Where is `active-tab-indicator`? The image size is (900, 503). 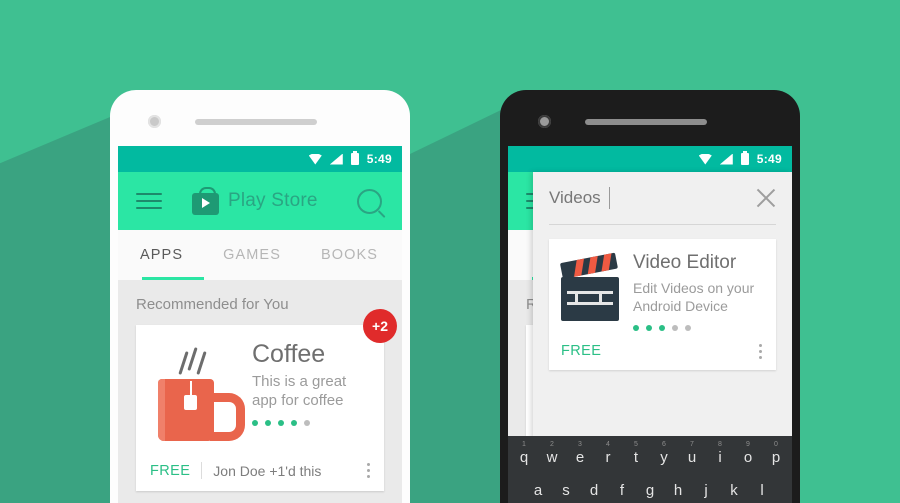 active-tab-indicator is located at coordinates (173, 278).